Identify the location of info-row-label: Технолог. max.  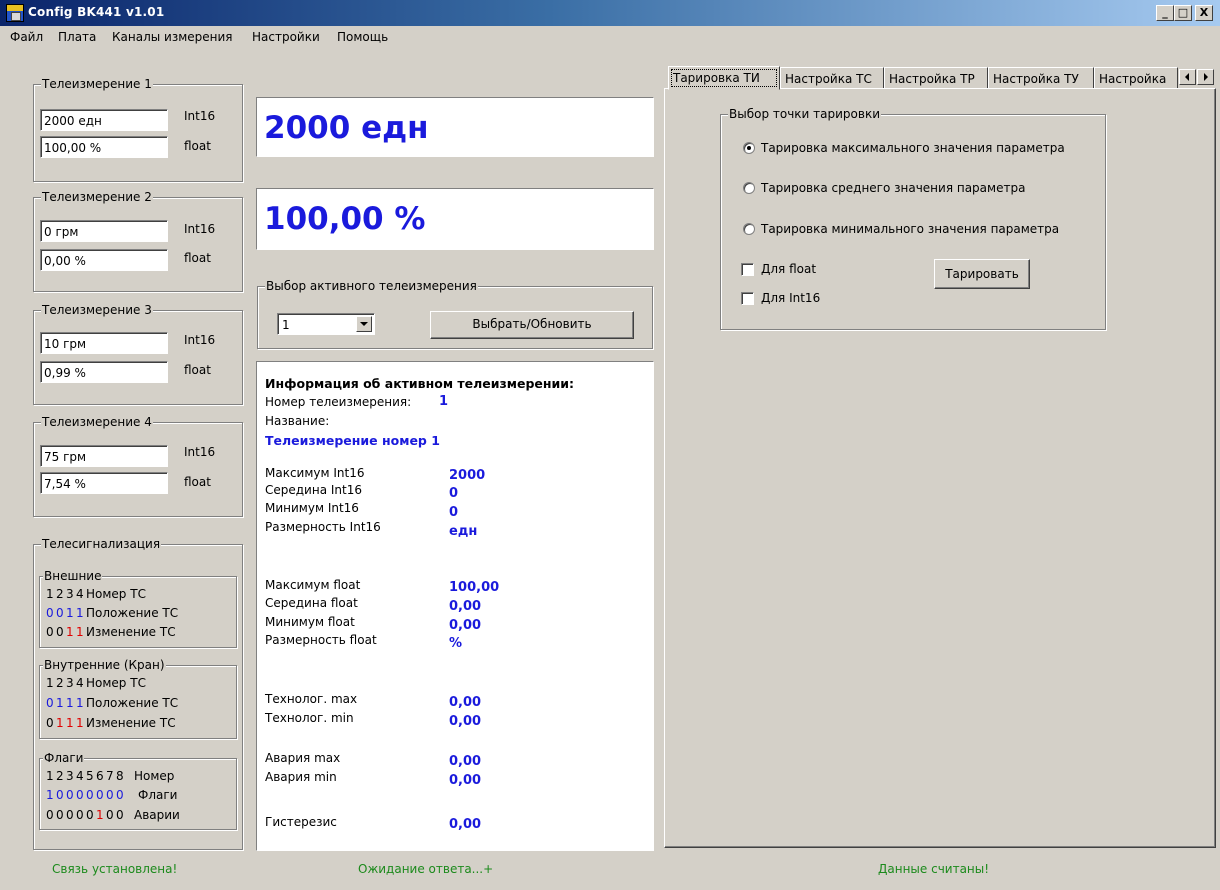
(311, 699).